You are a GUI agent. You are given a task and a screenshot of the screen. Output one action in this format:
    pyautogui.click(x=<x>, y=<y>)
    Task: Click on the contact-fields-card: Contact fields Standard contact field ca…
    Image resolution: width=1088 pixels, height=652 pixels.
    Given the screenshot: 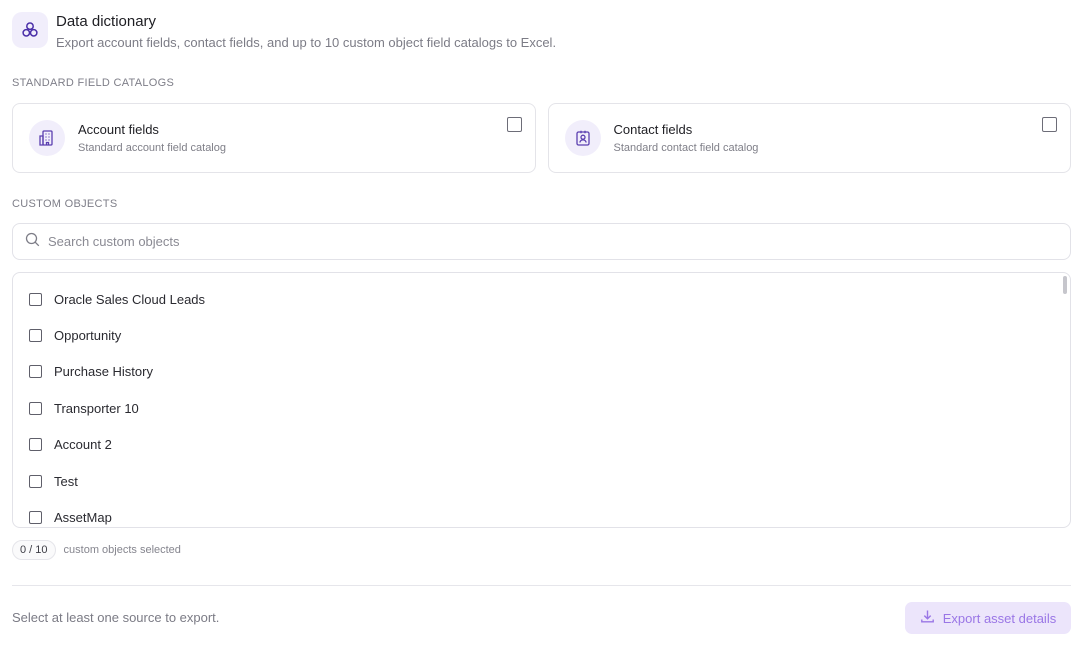 What is the action you would take?
    pyautogui.click(x=809, y=138)
    